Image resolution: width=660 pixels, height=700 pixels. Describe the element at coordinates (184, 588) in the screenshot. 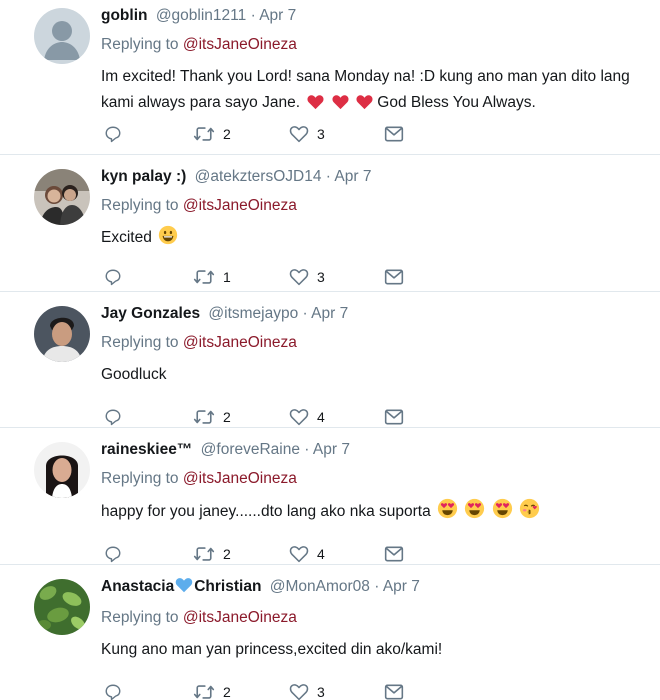

I see `blue-heart-emoji-icon` at that location.